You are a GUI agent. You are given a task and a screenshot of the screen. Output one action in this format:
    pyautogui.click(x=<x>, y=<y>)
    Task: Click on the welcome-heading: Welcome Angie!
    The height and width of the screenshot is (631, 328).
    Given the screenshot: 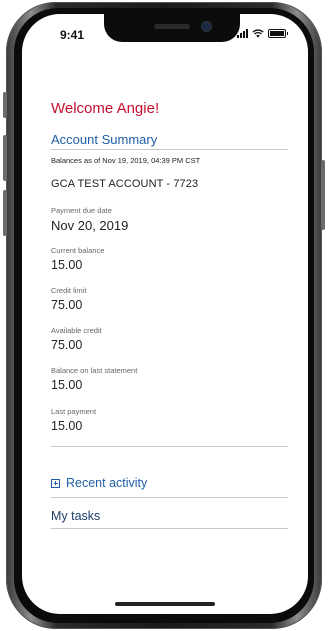 What is the action you would take?
    pyautogui.click(x=105, y=108)
    